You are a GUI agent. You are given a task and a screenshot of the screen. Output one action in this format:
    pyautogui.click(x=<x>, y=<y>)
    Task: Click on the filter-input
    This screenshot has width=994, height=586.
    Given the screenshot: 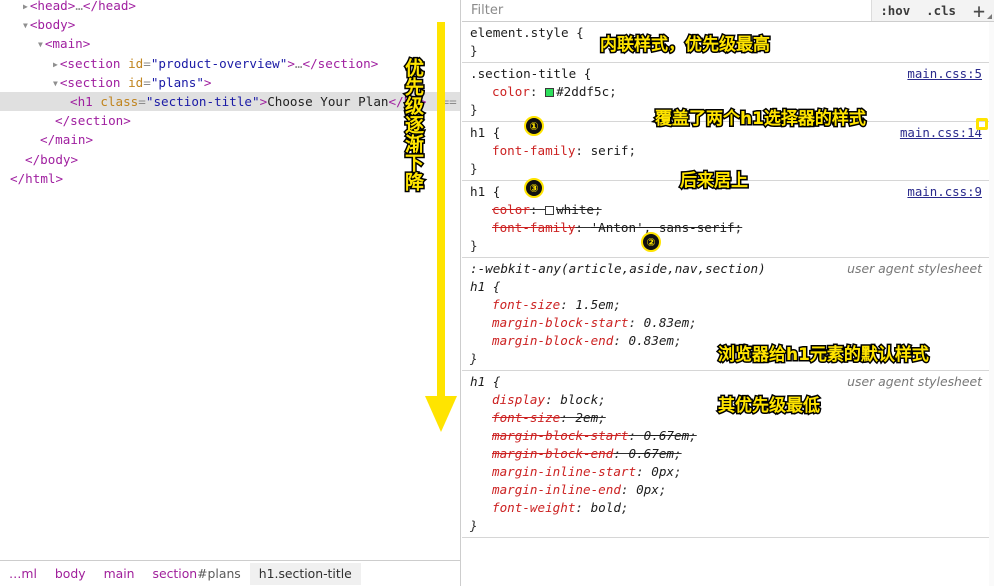 What is the action you would take?
    pyautogui.click(x=667, y=10)
    